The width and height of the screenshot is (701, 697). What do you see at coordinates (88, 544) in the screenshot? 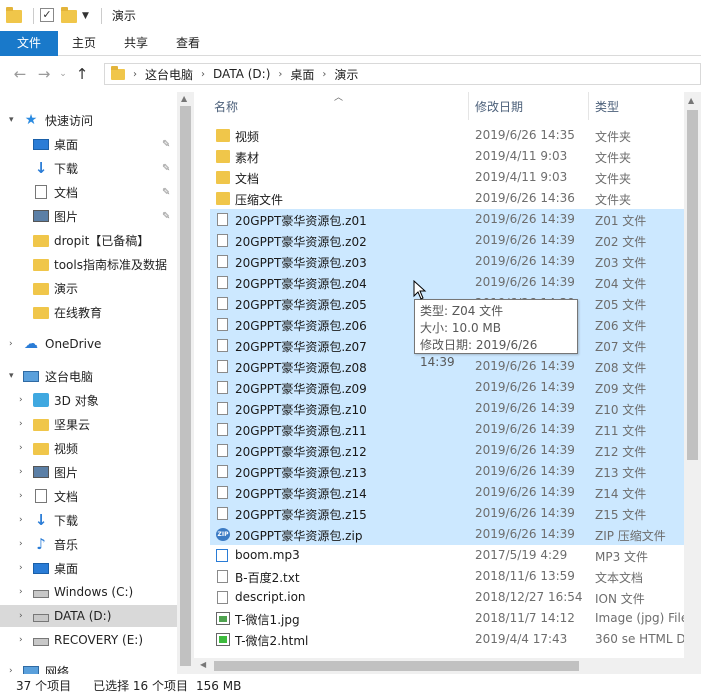
I see `nav-item-music: › ♪ 音乐` at bounding box center [88, 544].